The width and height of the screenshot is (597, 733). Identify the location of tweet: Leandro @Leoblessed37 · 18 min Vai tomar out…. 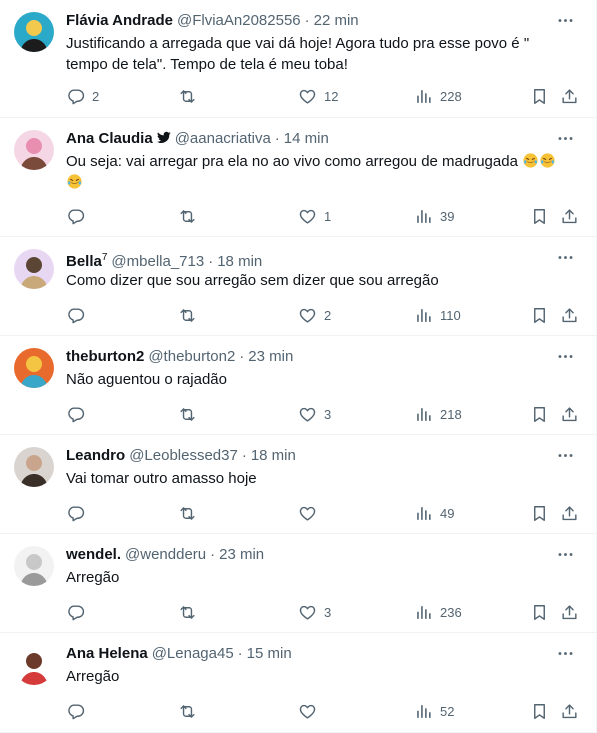
(298, 484).